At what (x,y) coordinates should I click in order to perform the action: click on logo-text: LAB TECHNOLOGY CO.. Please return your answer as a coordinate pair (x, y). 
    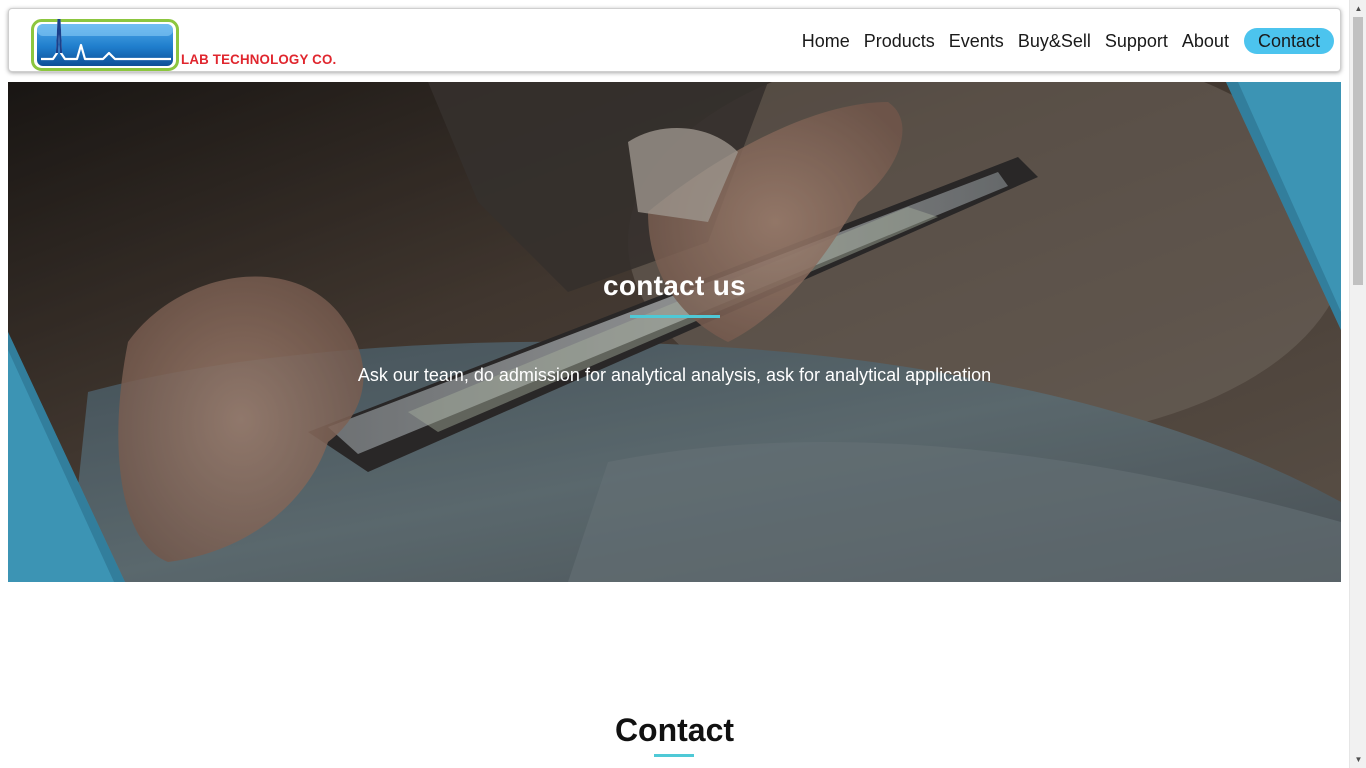
    Looking at the image, I should click on (259, 59).